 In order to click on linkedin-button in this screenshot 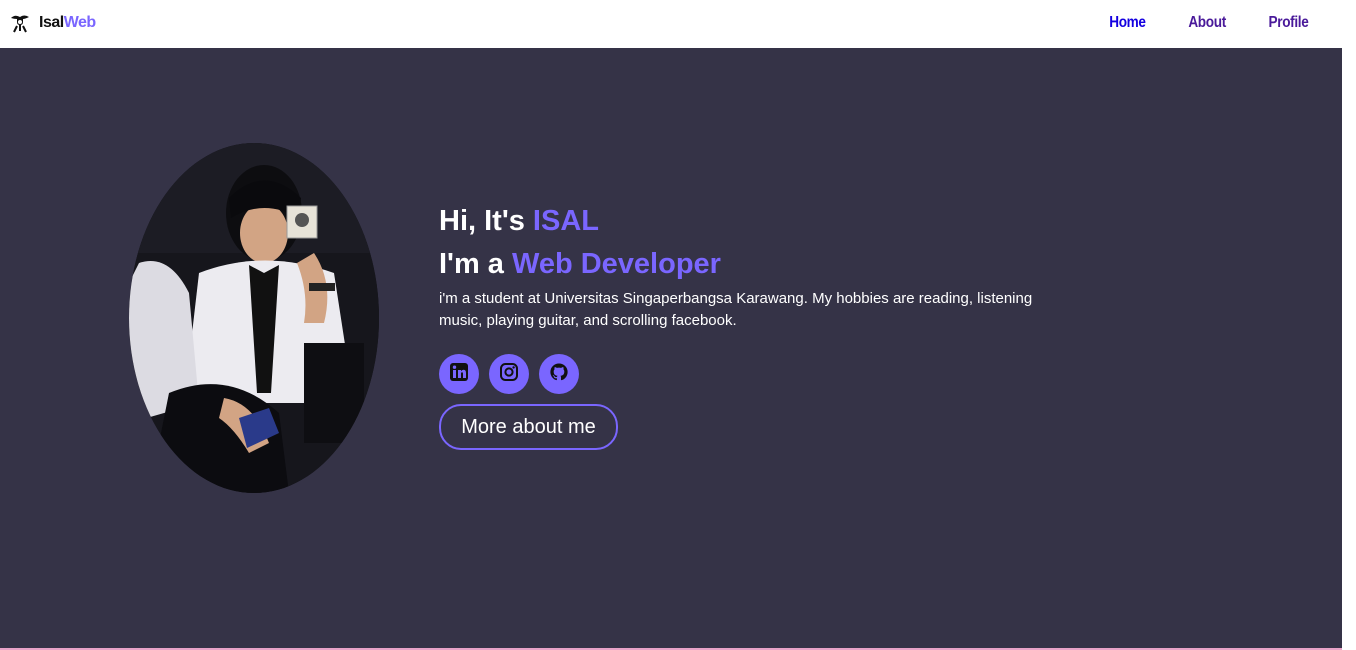, I will do `click(459, 374)`.